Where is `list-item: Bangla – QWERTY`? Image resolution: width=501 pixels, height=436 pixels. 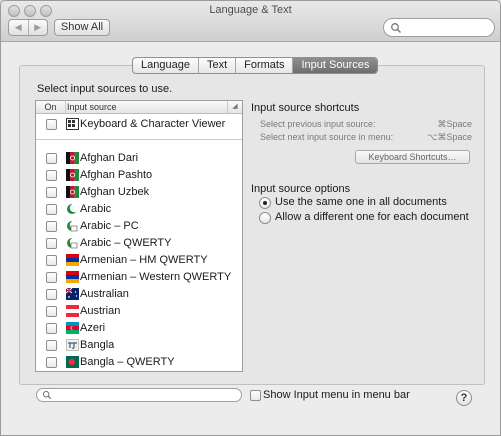
list-item: Bangla – QWERTY is located at coordinates (139, 362).